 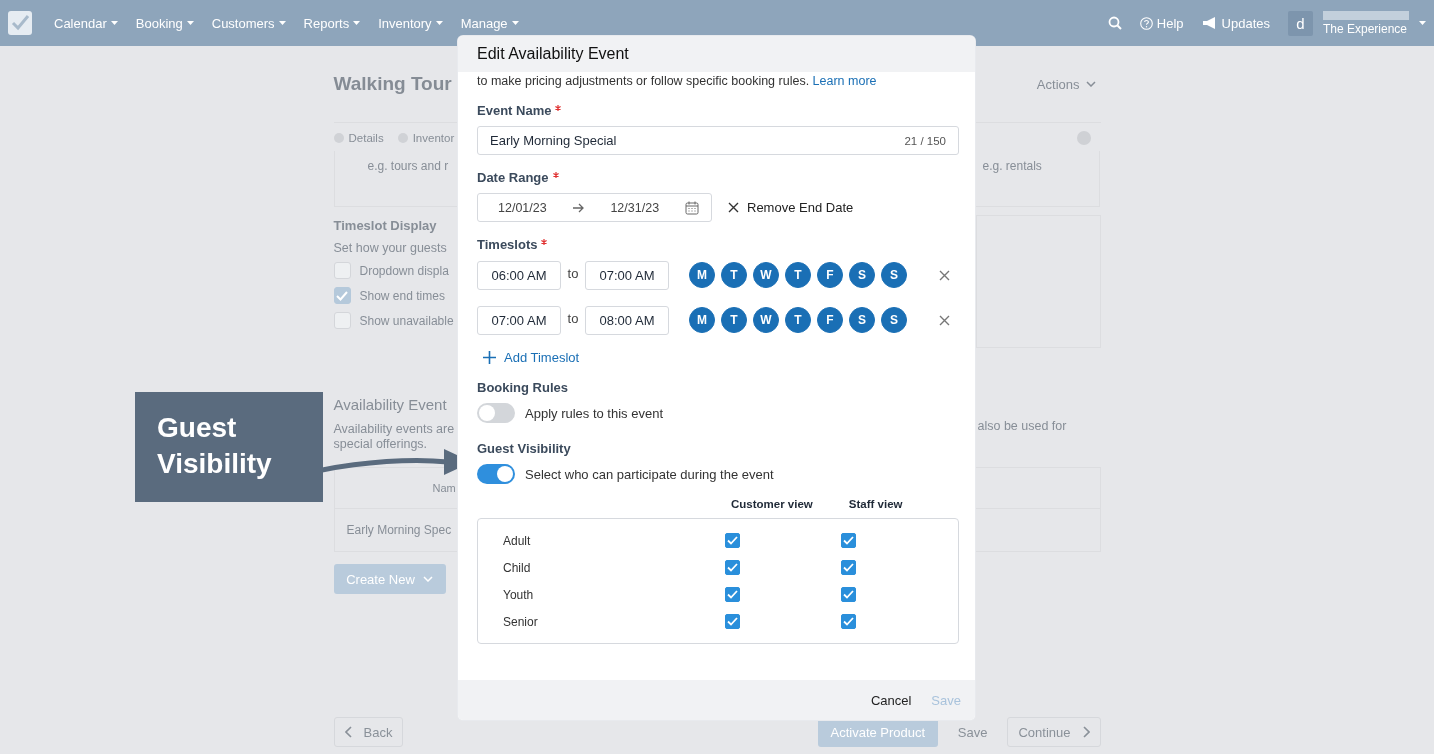 I want to click on actions-dropdown: Actions, so click(x=1066, y=84).